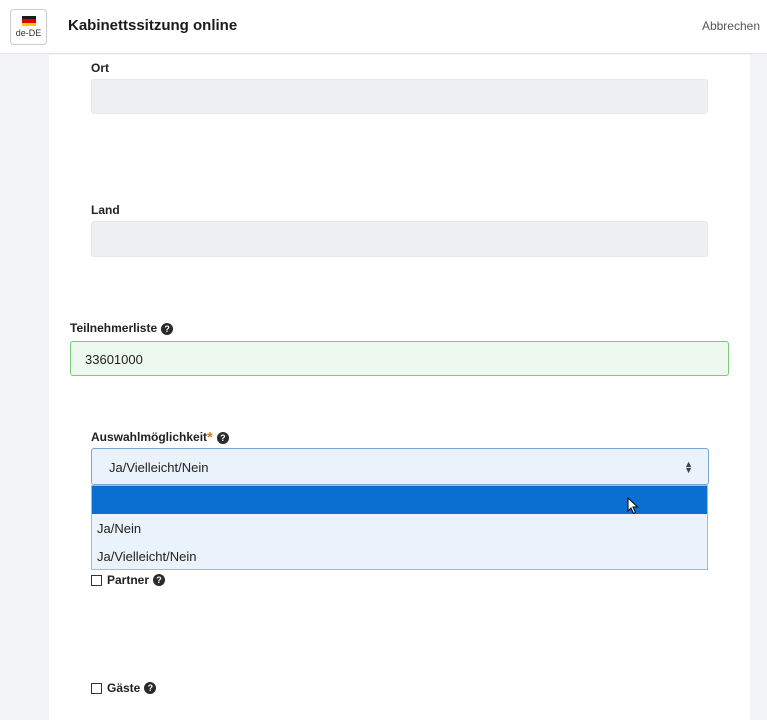 Image resolution: width=767 pixels, height=720 pixels. Describe the element at coordinates (159, 467) in the screenshot. I see `auswahl-selected-value: Ja/Vielleicht/Nein` at that location.